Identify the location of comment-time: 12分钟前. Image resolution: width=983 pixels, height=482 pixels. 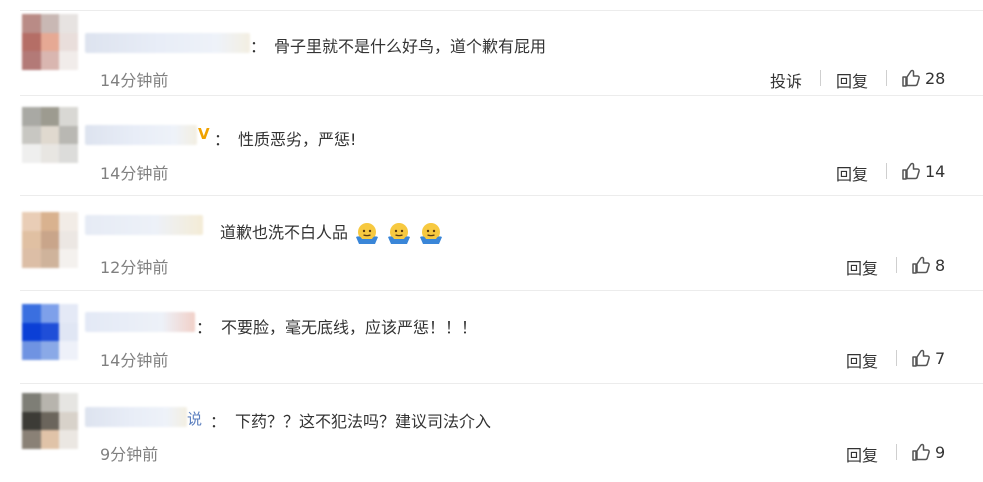
(134, 267).